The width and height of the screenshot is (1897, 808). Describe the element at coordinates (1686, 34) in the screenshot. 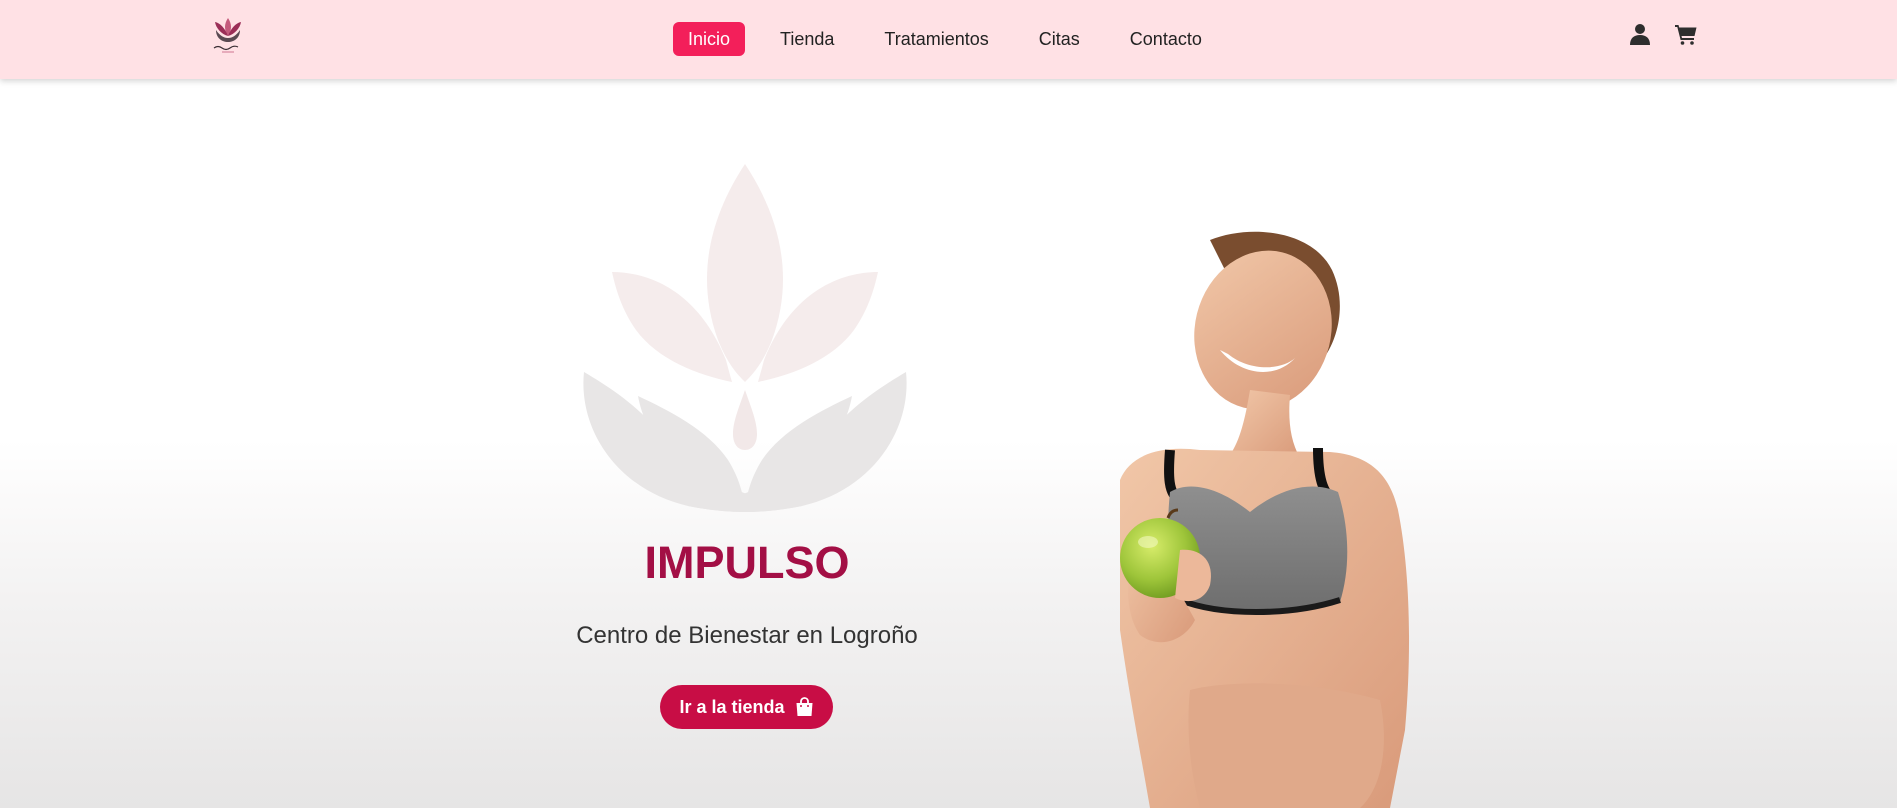

I see `cart-icon` at that location.